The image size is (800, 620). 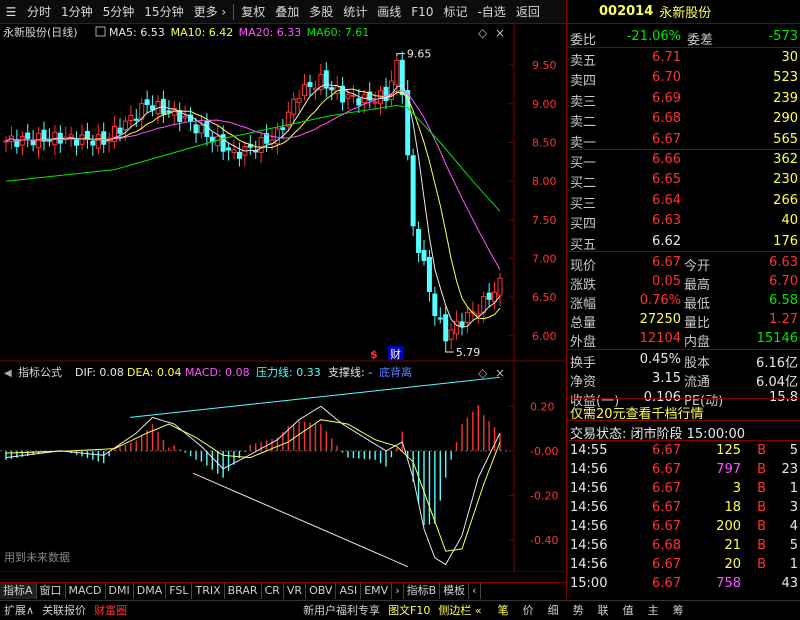 What do you see at coordinates (321, 12) in the screenshot?
I see `toolbar-item-7: 多股` at bounding box center [321, 12].